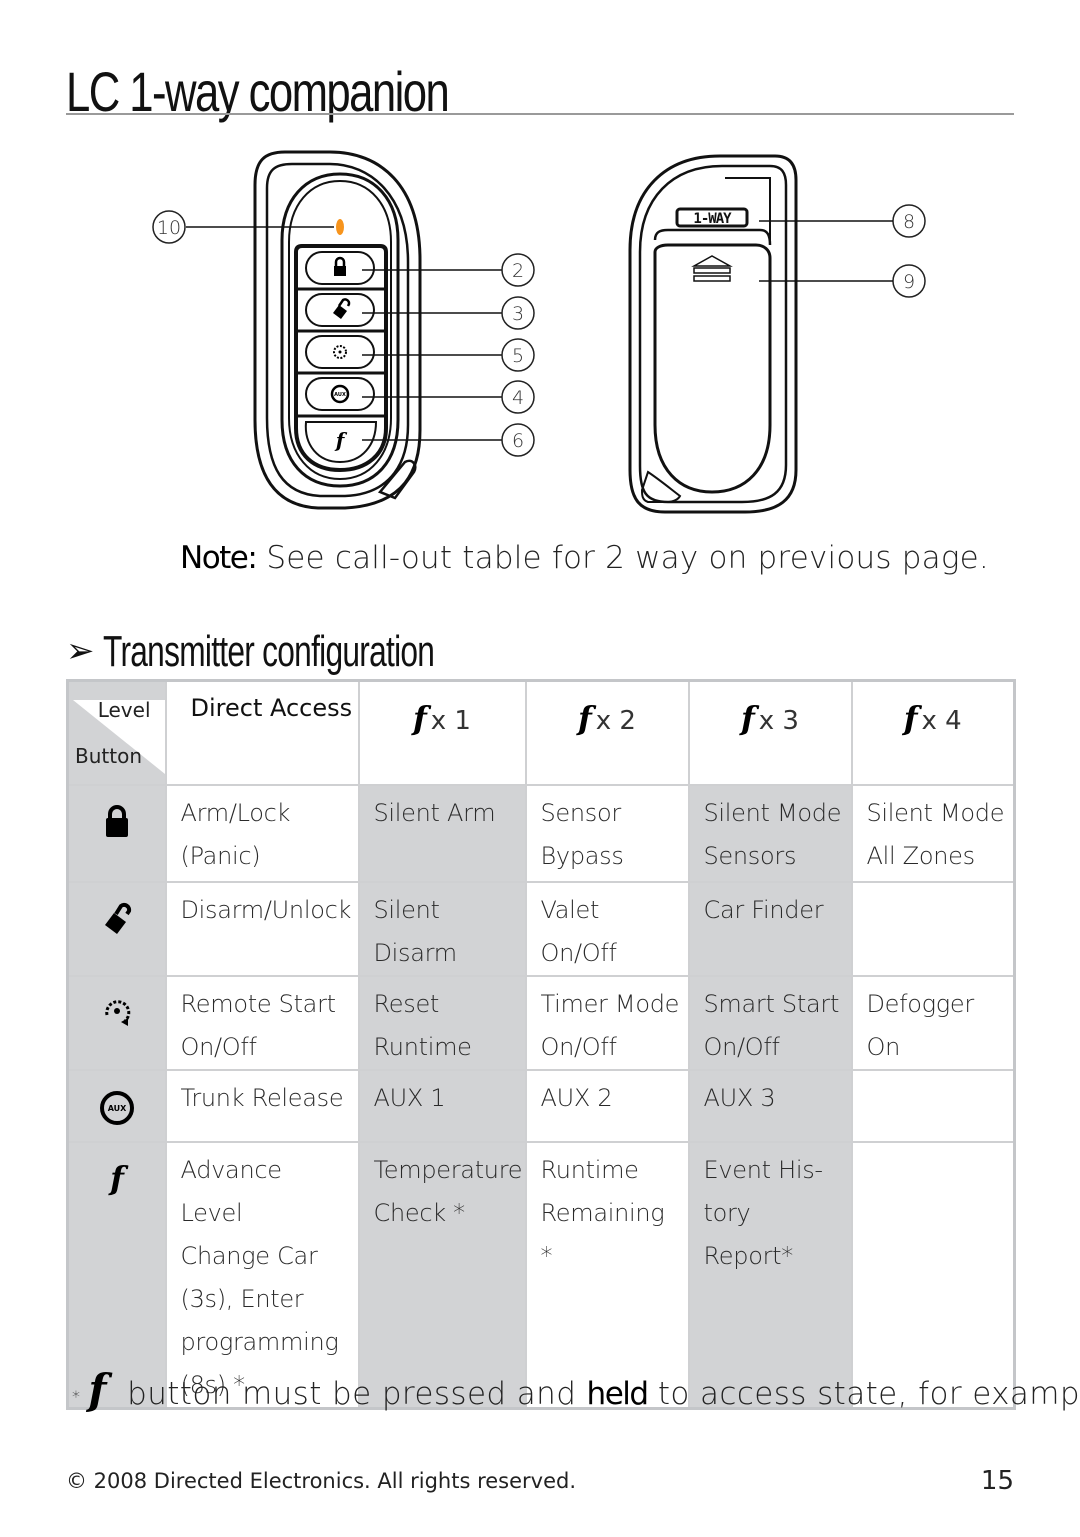 The image size is (1080, 1537). What do you see at coordinates (442, 732) in the screenshot?
I see `column-header-f1: fx 1` at bounding box center [442, 732].